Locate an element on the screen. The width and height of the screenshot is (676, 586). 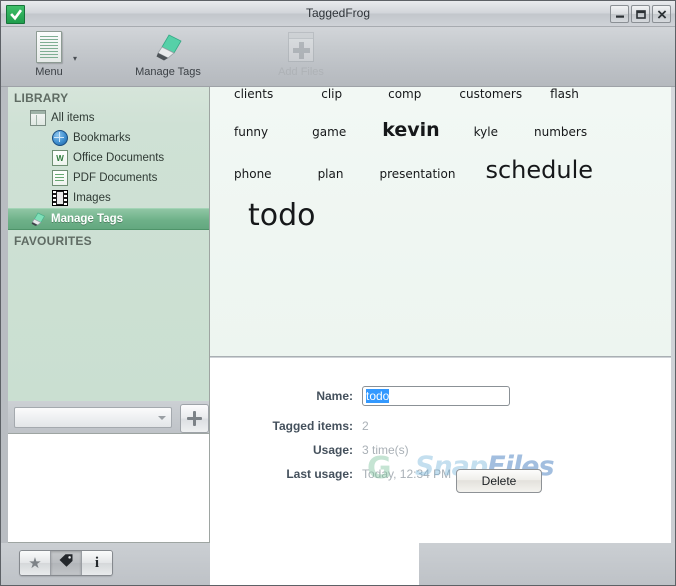
sidebar-filter-area is located at coordinates (109, 417).